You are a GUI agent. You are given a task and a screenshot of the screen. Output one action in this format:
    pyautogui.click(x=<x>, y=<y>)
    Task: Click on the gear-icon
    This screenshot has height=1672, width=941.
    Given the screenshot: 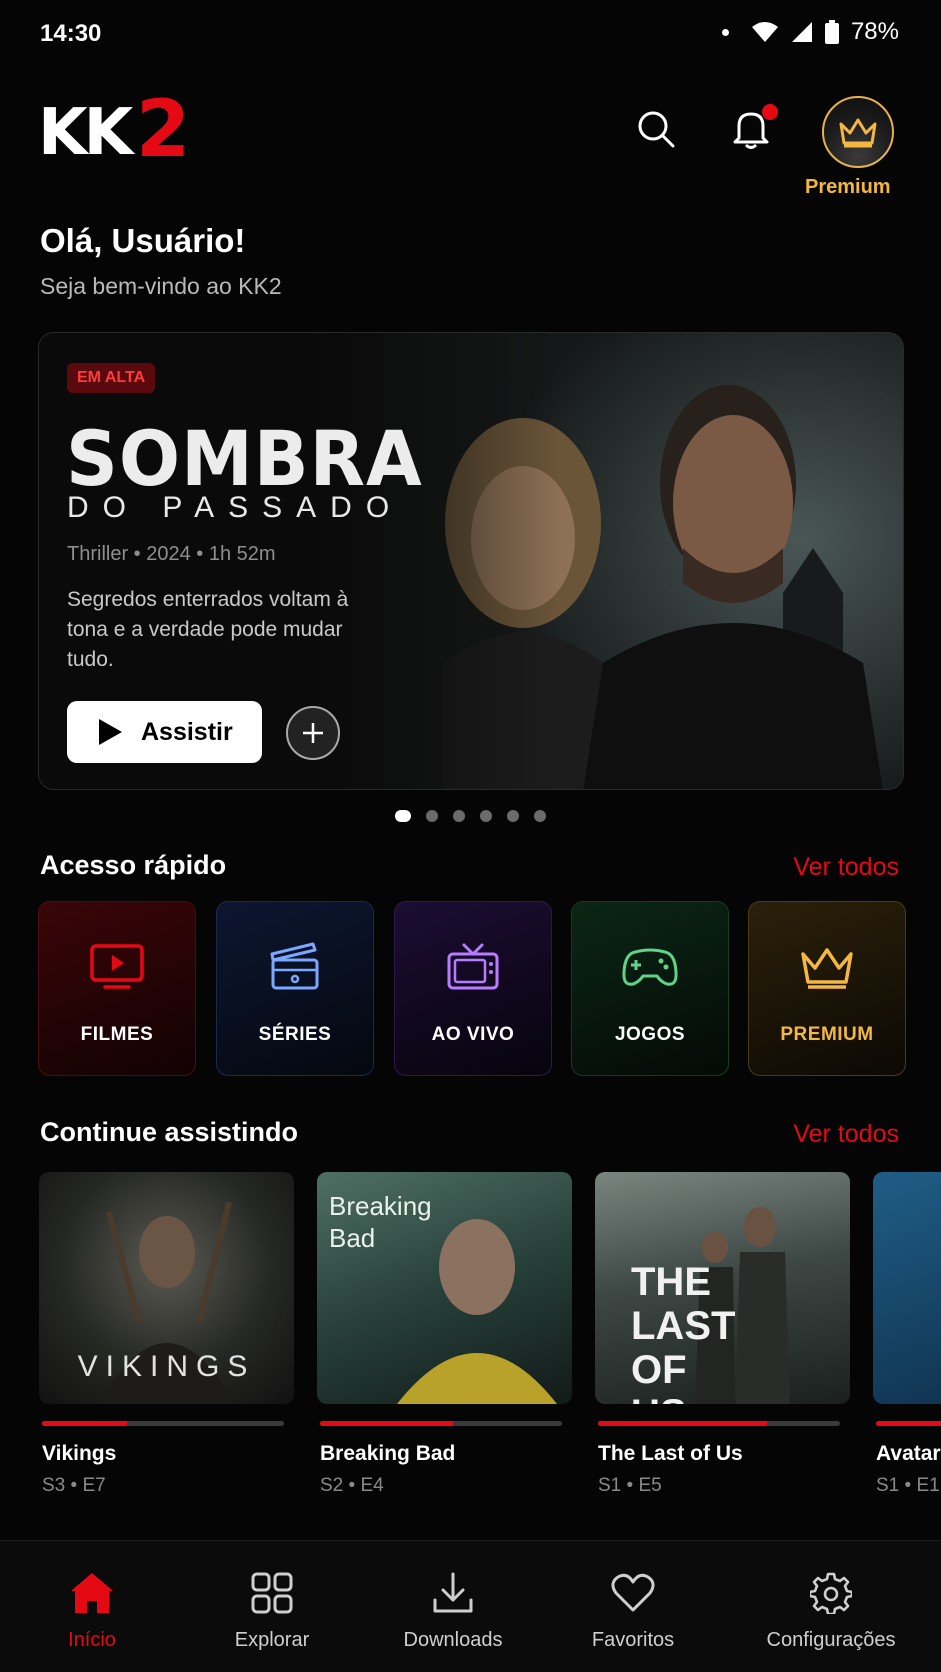 What is the action you would take?
    pyautogui.click(x=831, y=1593)
    